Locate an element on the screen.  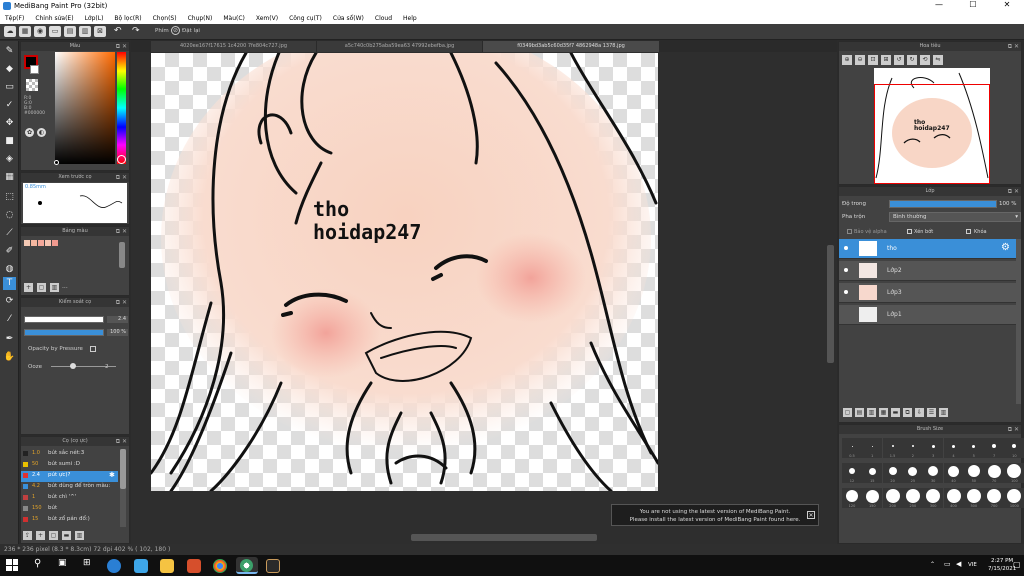
brush-add-icon: + is located at coordinates (40, 535).